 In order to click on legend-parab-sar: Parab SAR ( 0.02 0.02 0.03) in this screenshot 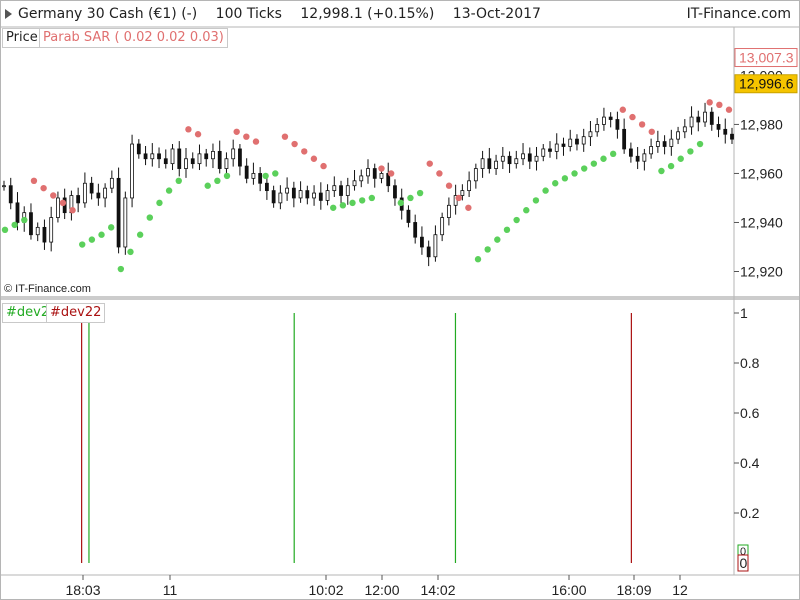, I will do `click(133, 38)`.